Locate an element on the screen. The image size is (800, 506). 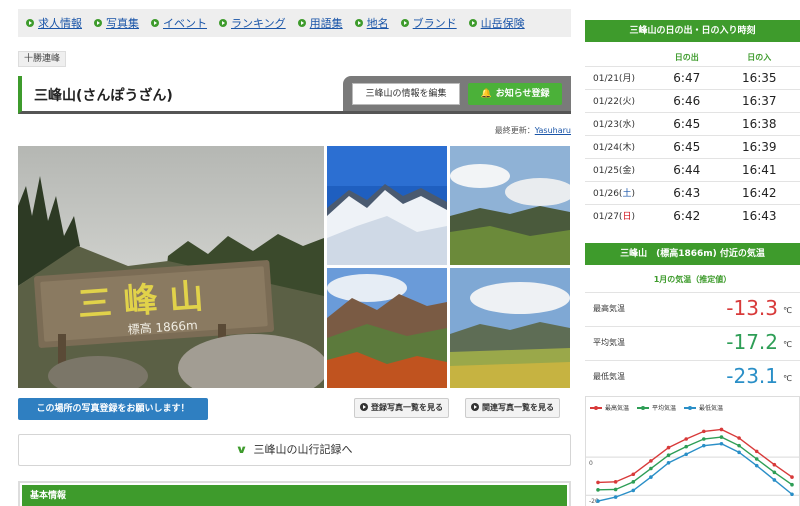
page-title: 三峰山(さんぽうざん) is located at coordinates (103, 96).